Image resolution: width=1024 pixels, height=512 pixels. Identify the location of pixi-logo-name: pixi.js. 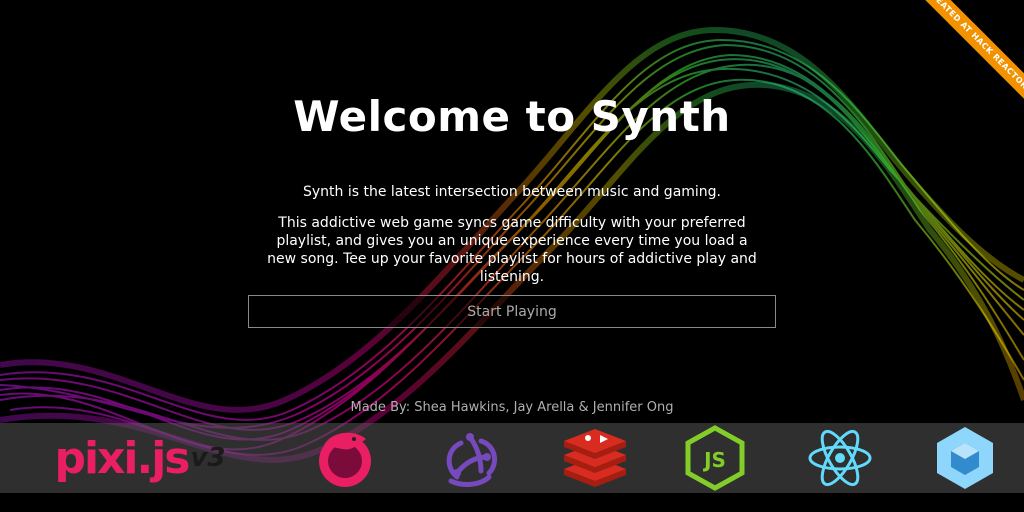
(122, 458).